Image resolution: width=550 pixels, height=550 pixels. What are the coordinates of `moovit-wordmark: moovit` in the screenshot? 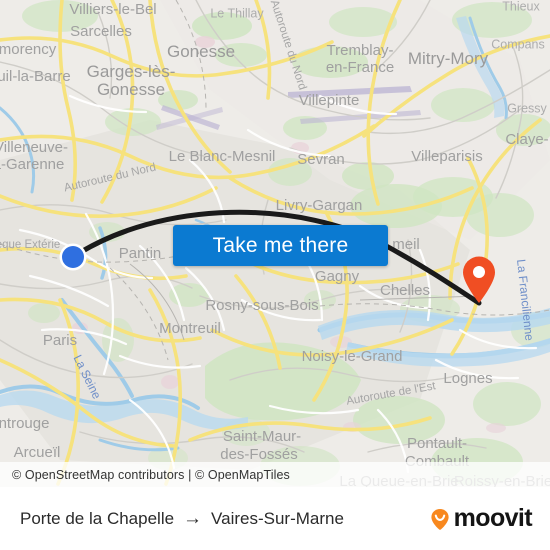 It's located at (493, 518).